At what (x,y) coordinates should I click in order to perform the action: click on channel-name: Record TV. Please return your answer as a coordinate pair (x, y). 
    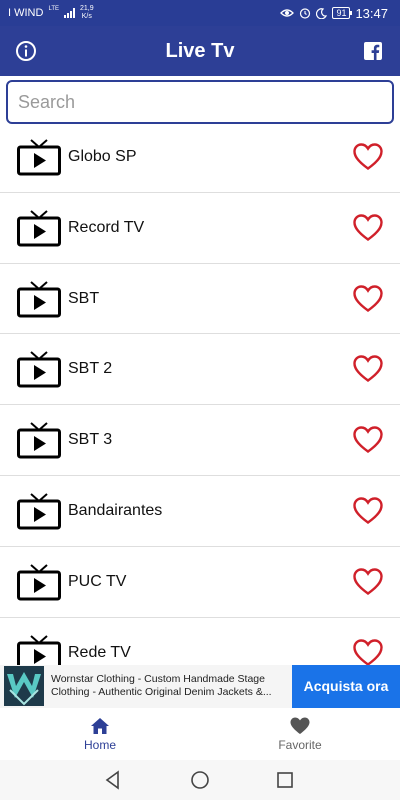
    Looking at the image, I should click on (106, 227).